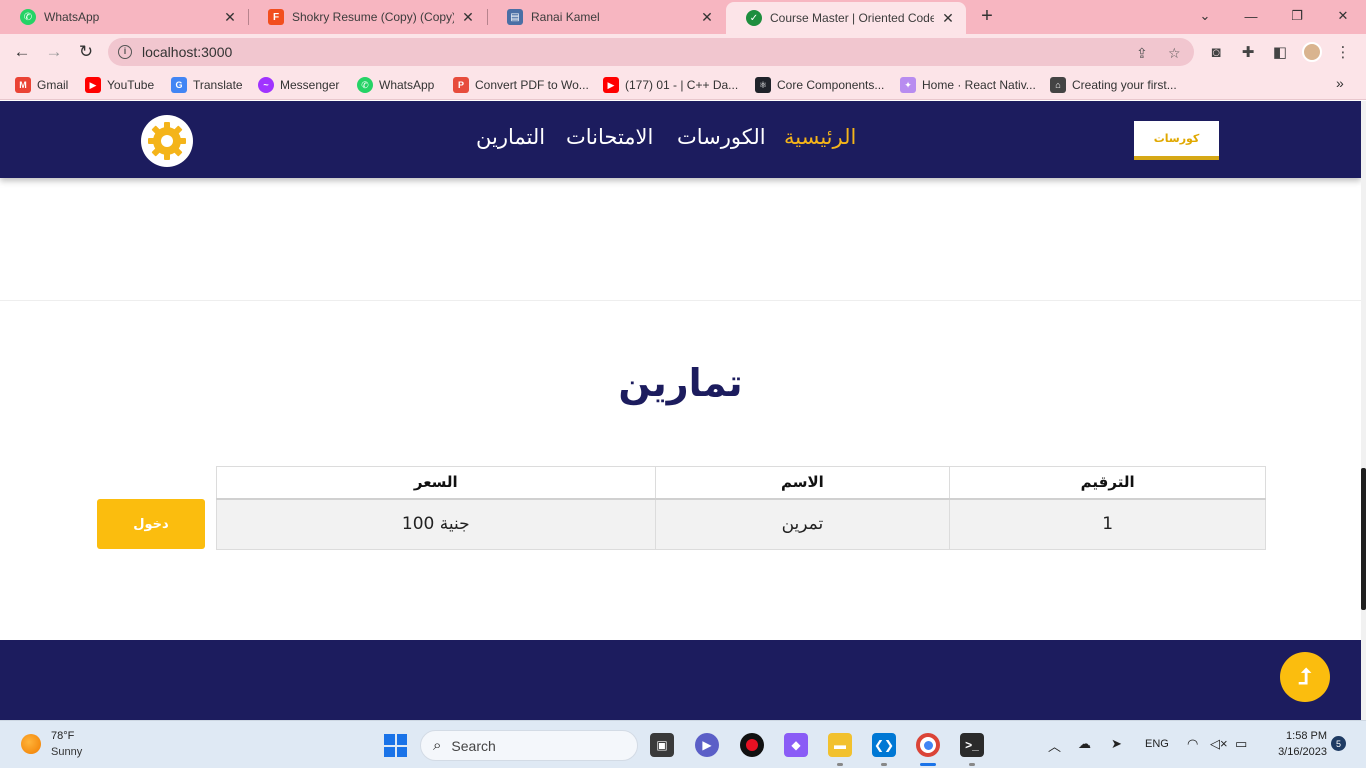 The height and width of the screenshot is (768, 1366). I want to click on volume-muted-icon: ◁×, so click(1219, 744).